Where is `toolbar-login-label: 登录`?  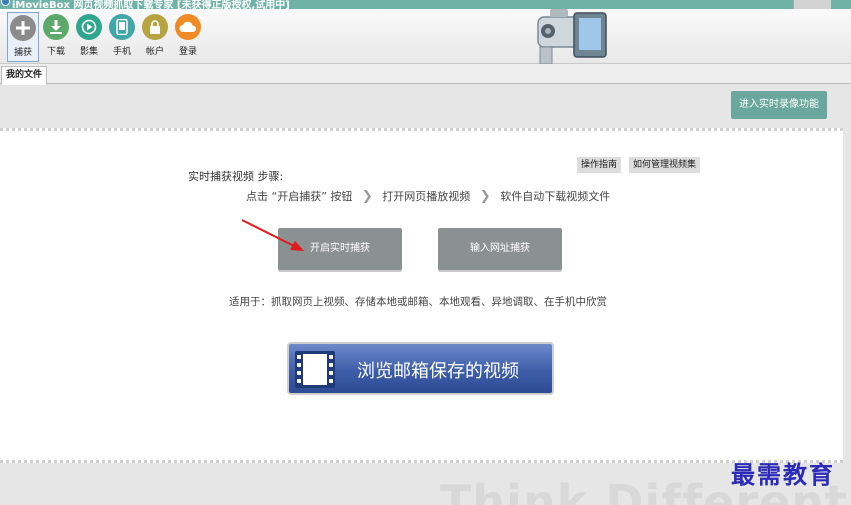 toolbar-login-label: 登录 is located at coordinates (187, 52).